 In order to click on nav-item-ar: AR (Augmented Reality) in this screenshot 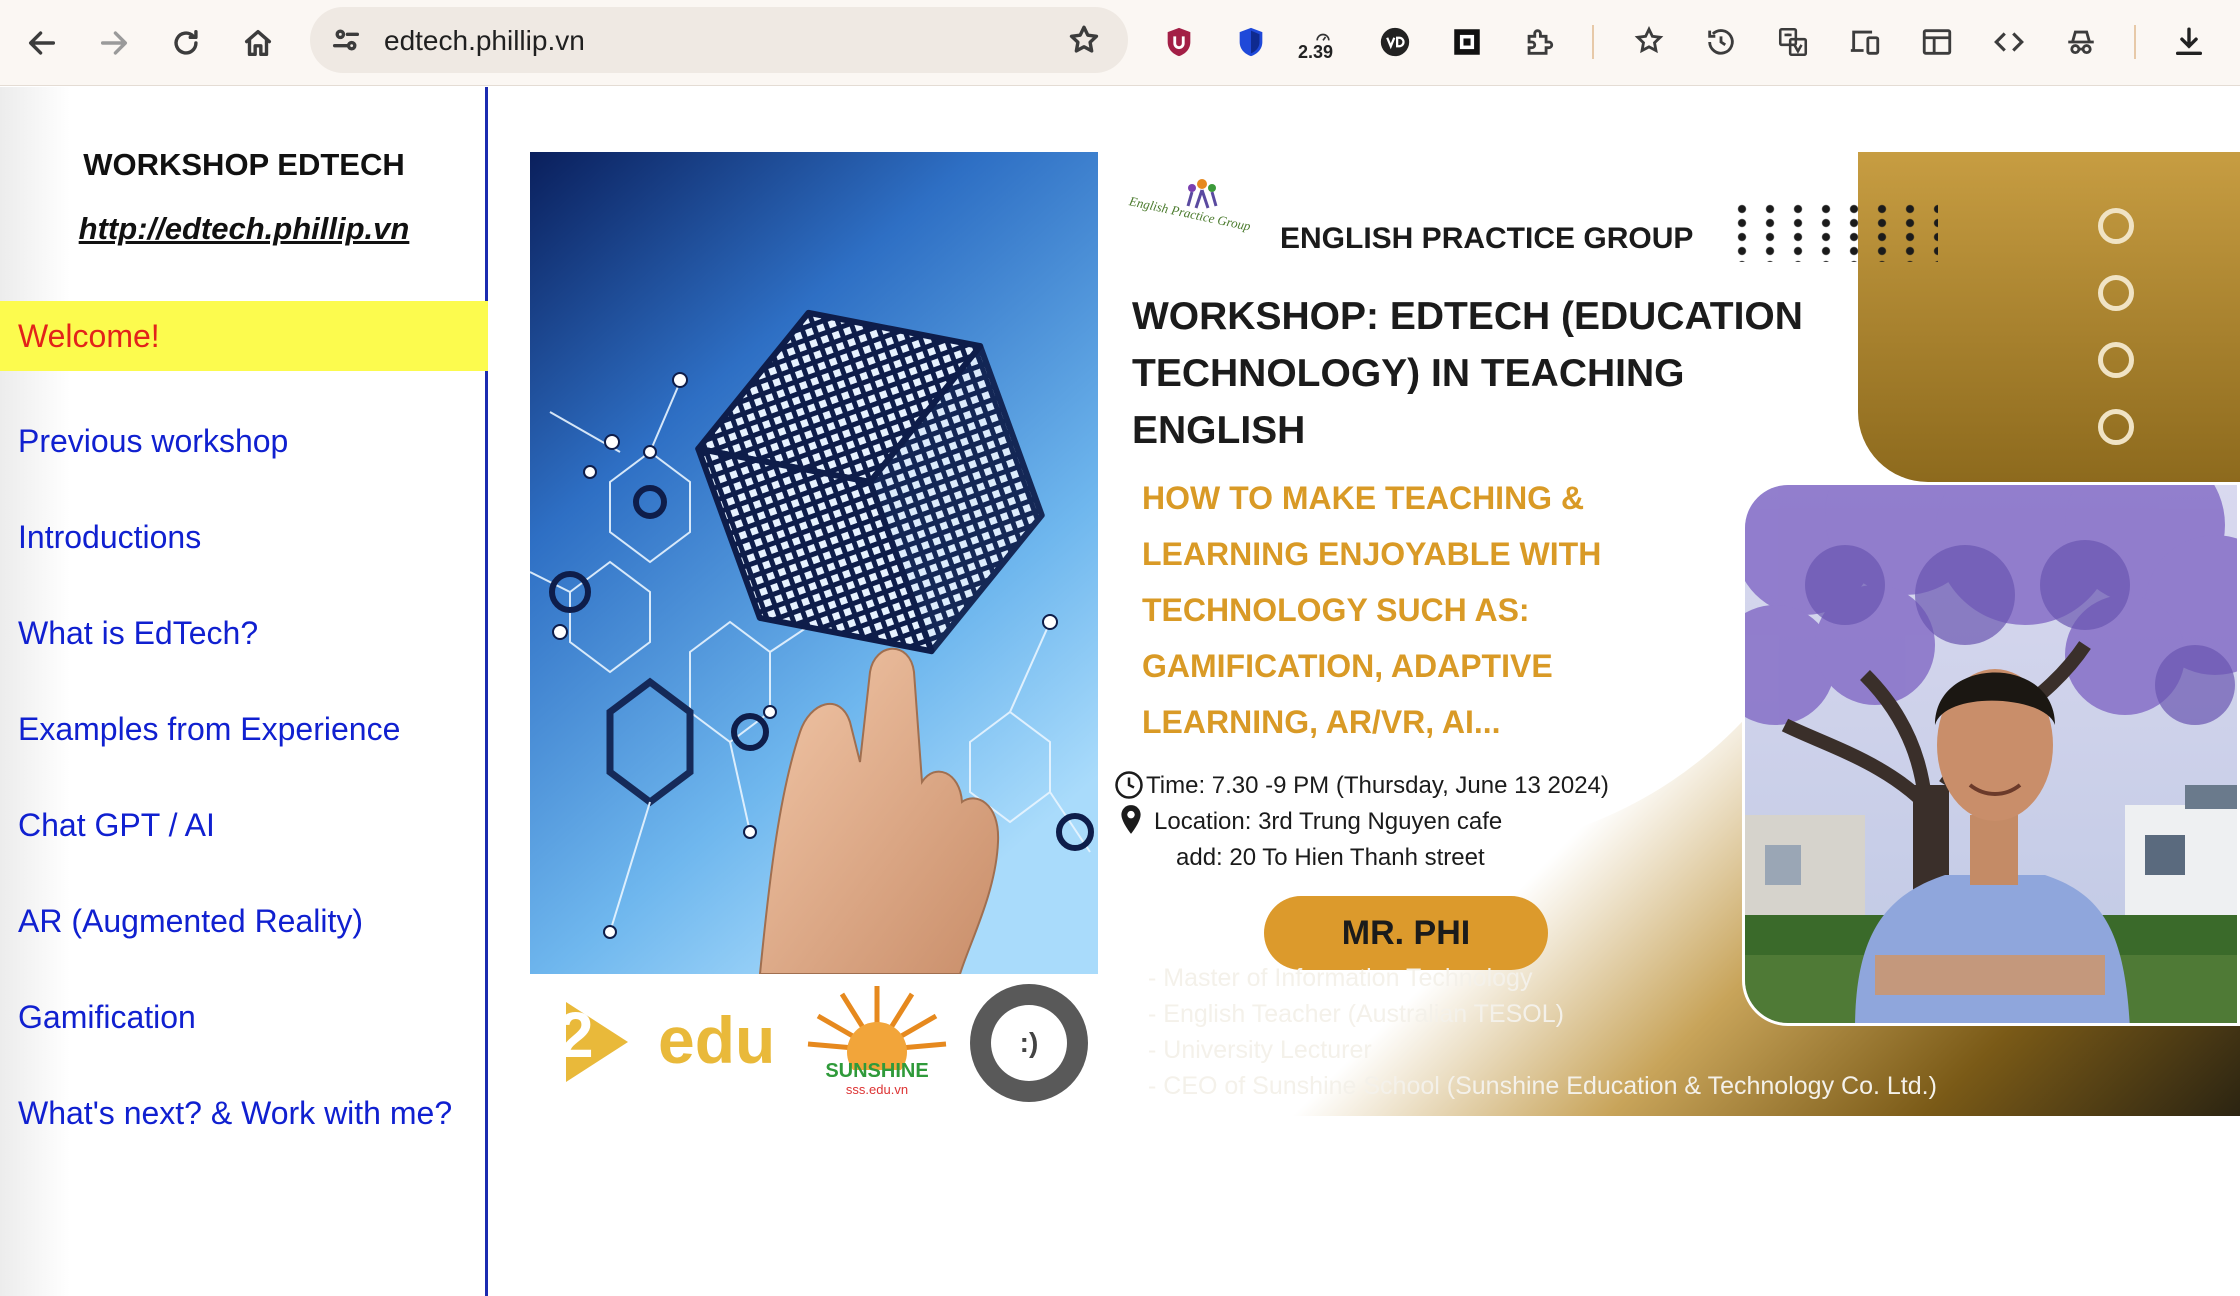, I will do `click(244, 921)`.